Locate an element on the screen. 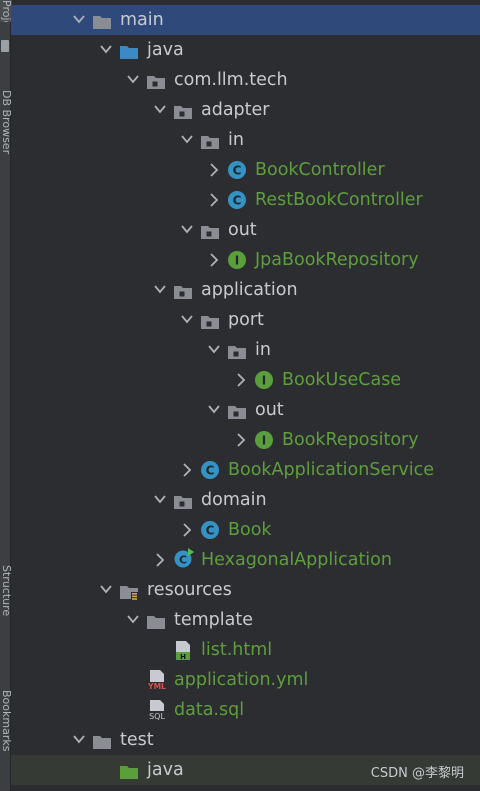  tree-item-label: BookUseCase is located at coordinates (342, 380).